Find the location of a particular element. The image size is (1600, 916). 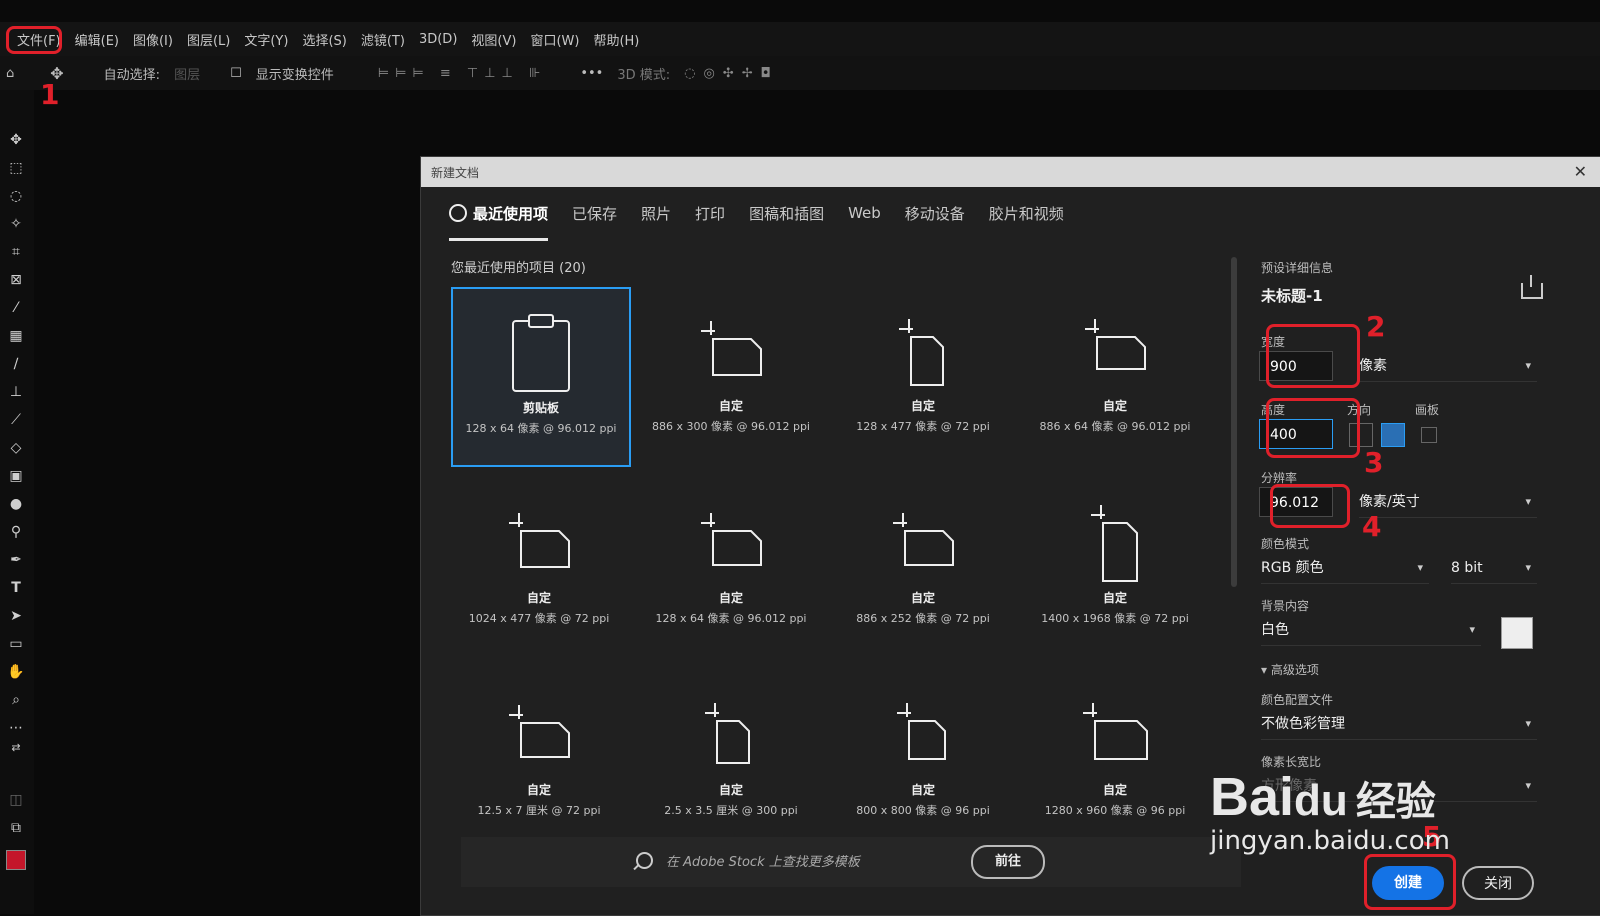

preset-card: 自定 800 x 800 像素 @ 96 ppi is located at coordinates (923, 759).